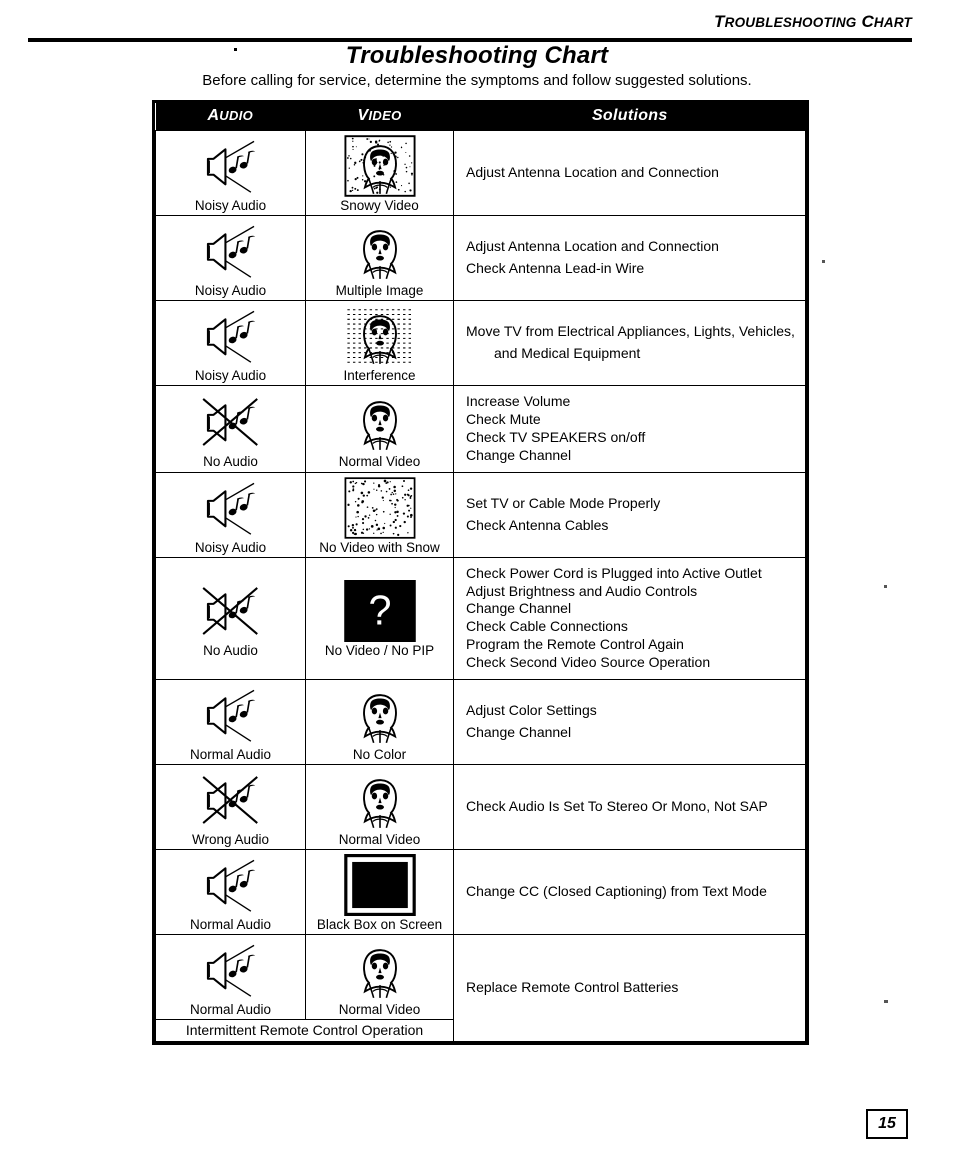 This screenshot has width=954, height=1159. What do you see at coordinates (379, 755) in the screenshot?
I see `video-symptom-label: No Color` at bounding box center [379, 755].